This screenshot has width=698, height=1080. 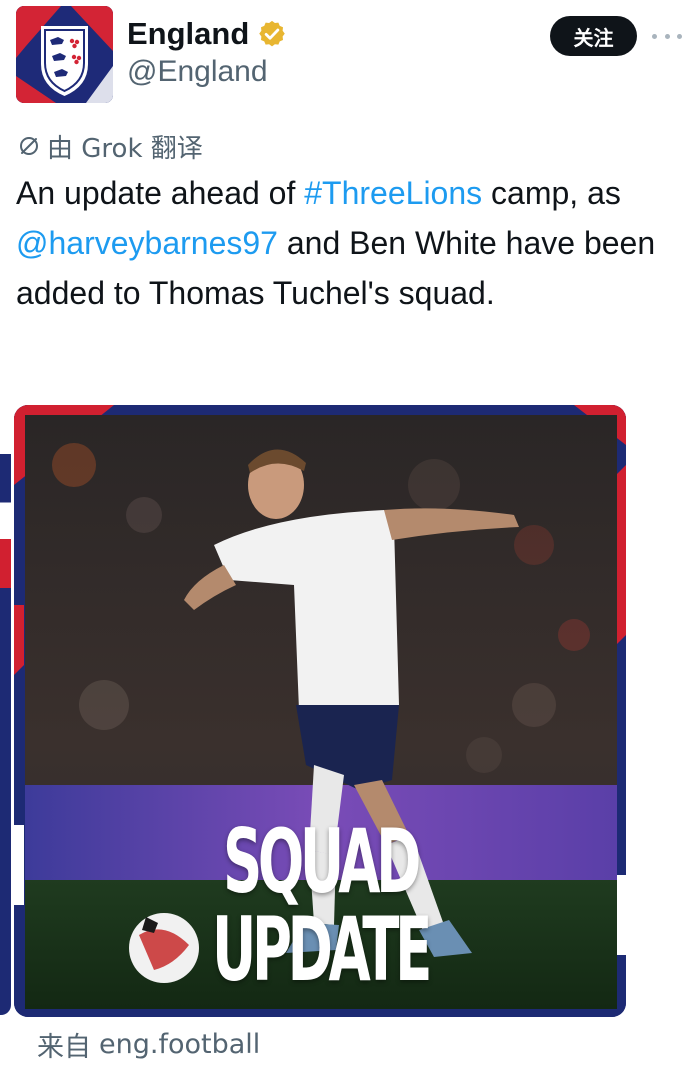 I want to click on display-name: England, so click(x=188, y=34).